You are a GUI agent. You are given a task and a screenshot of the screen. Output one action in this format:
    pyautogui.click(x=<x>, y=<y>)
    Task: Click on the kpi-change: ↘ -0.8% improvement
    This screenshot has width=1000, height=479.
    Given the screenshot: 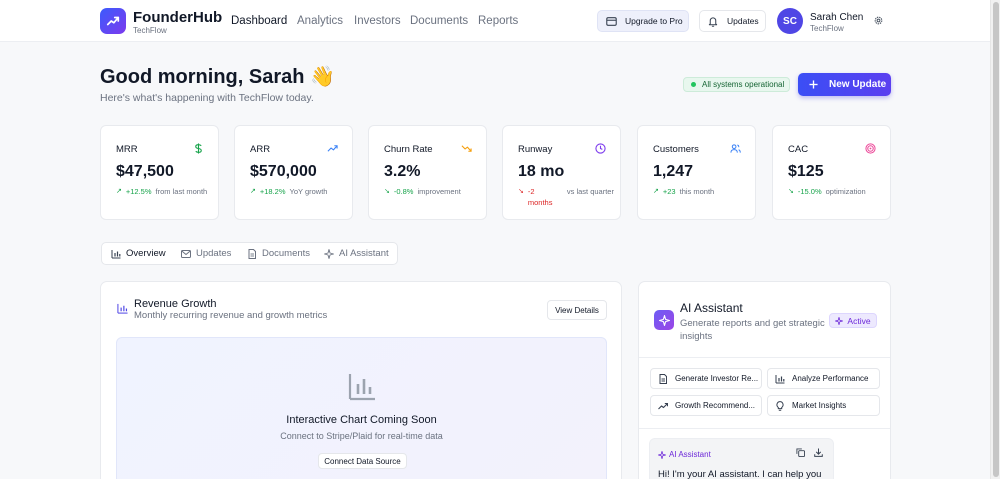 What is the action you would take?
    pyautogui.click(x=432, y=191)
    